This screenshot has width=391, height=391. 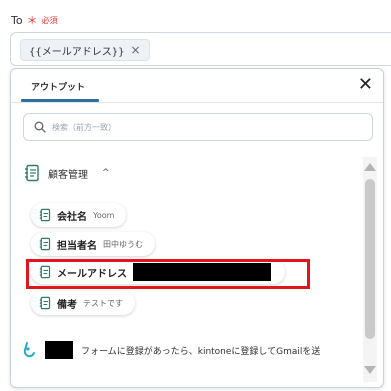 What do you see at coordinates (135, 50) in the screenshot?
I see `chip-close-icon: ×` at bounding box center [135, 50].